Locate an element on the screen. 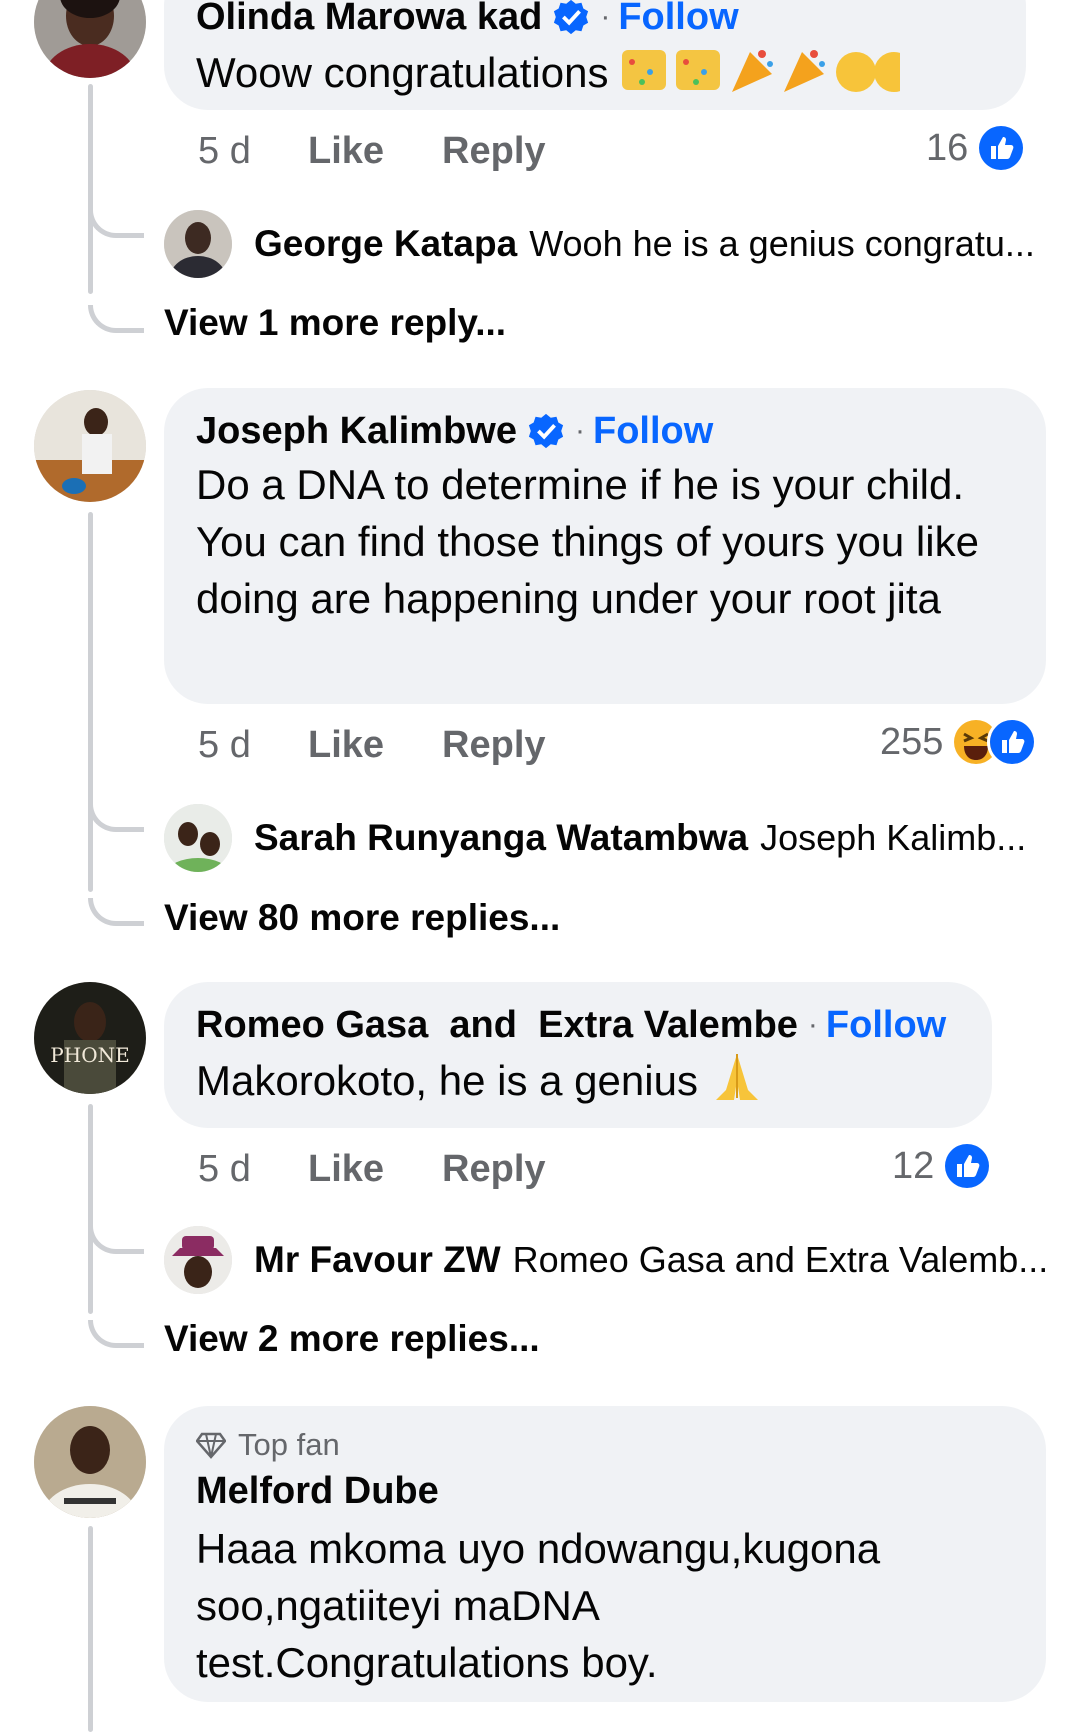  party-popper-icon is located at coordinates (753, 71).